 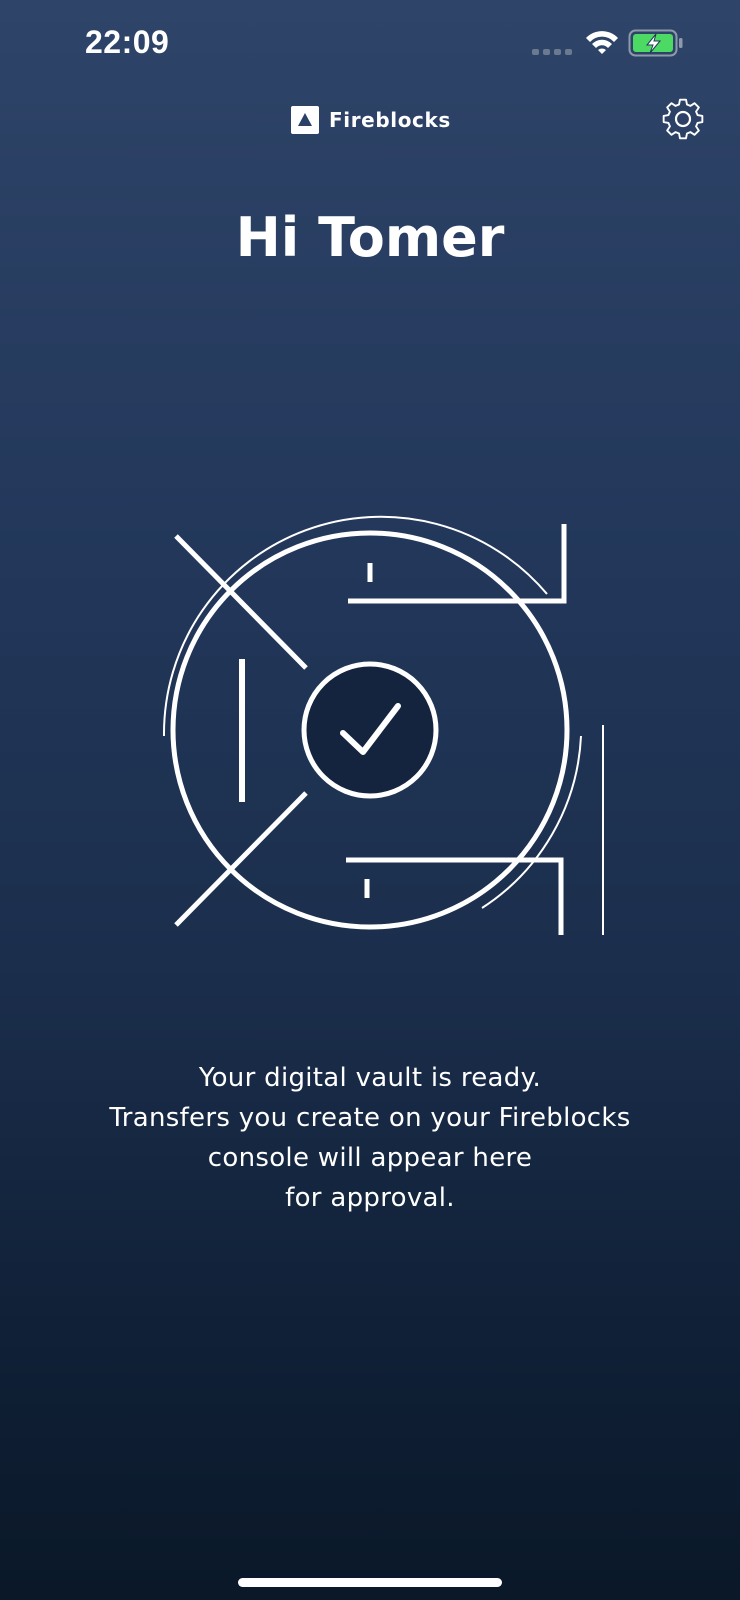 What do you see at coordinates (370, 1582) in the screenshot?
I see `home-indicator` at bounding box center [370, 1582].